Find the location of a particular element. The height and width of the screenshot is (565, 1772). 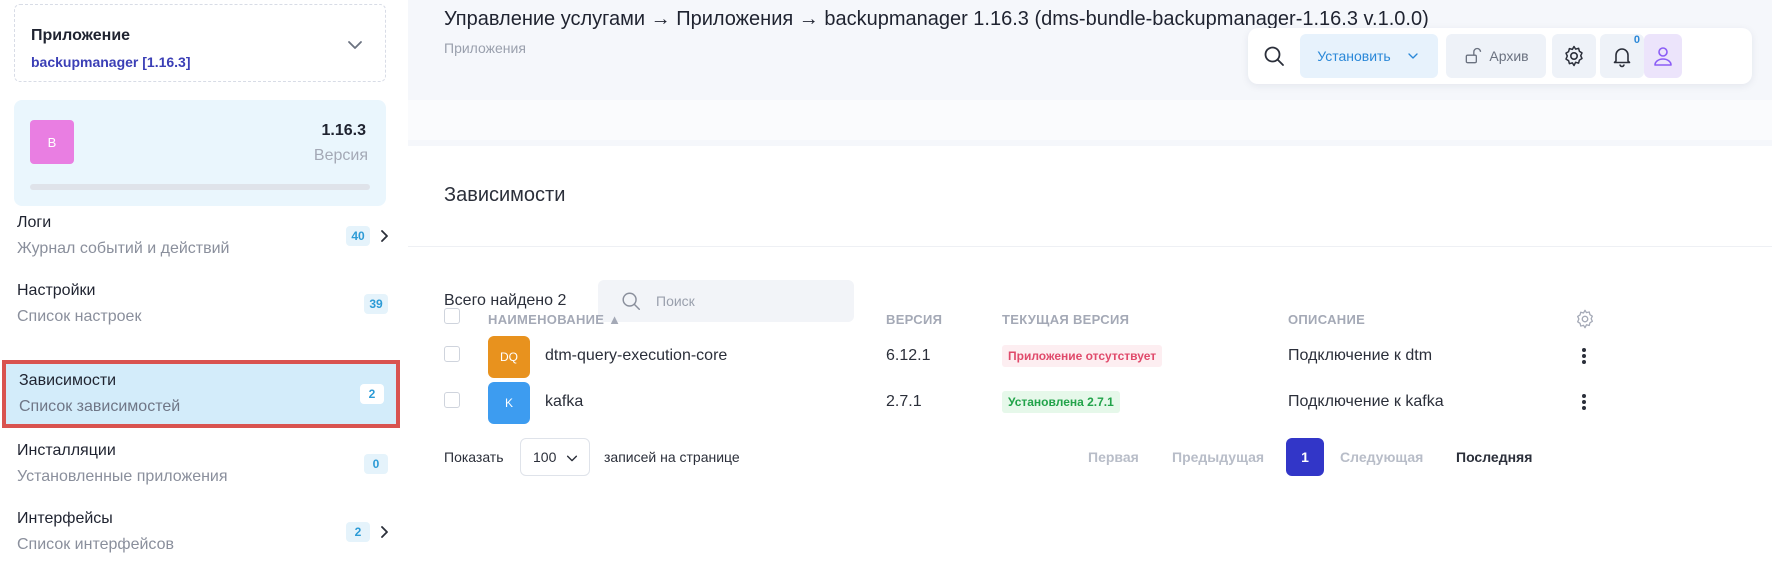

gear-icon is located at coordinates (1574, 56).